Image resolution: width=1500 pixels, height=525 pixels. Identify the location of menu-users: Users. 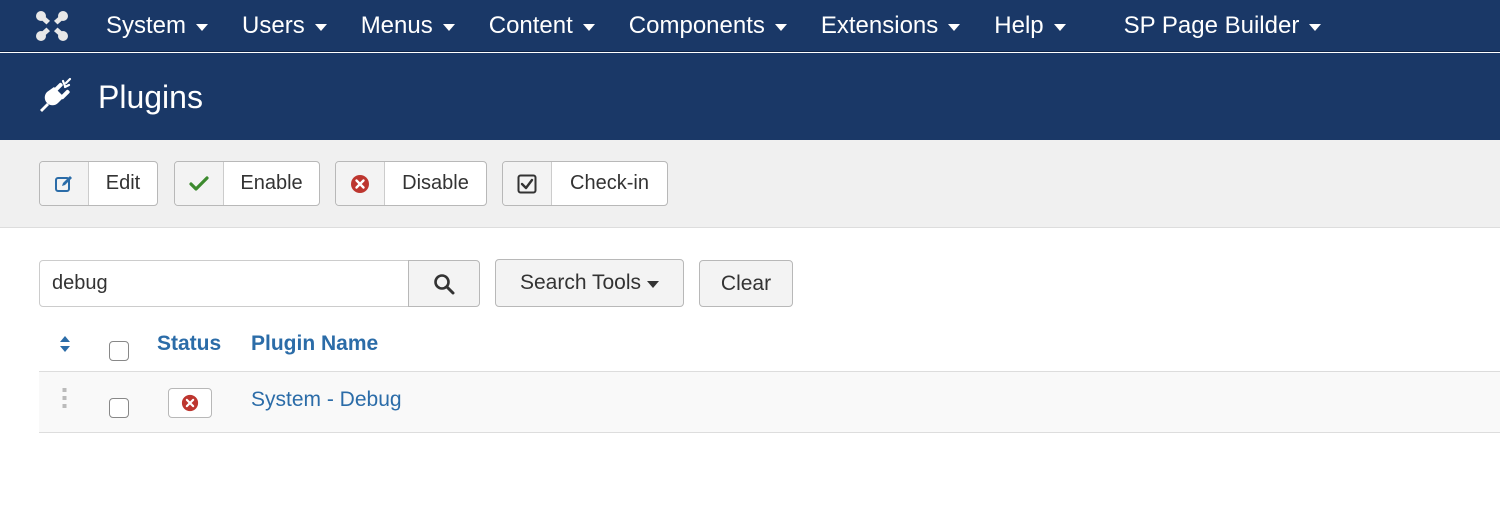
(284, 26).